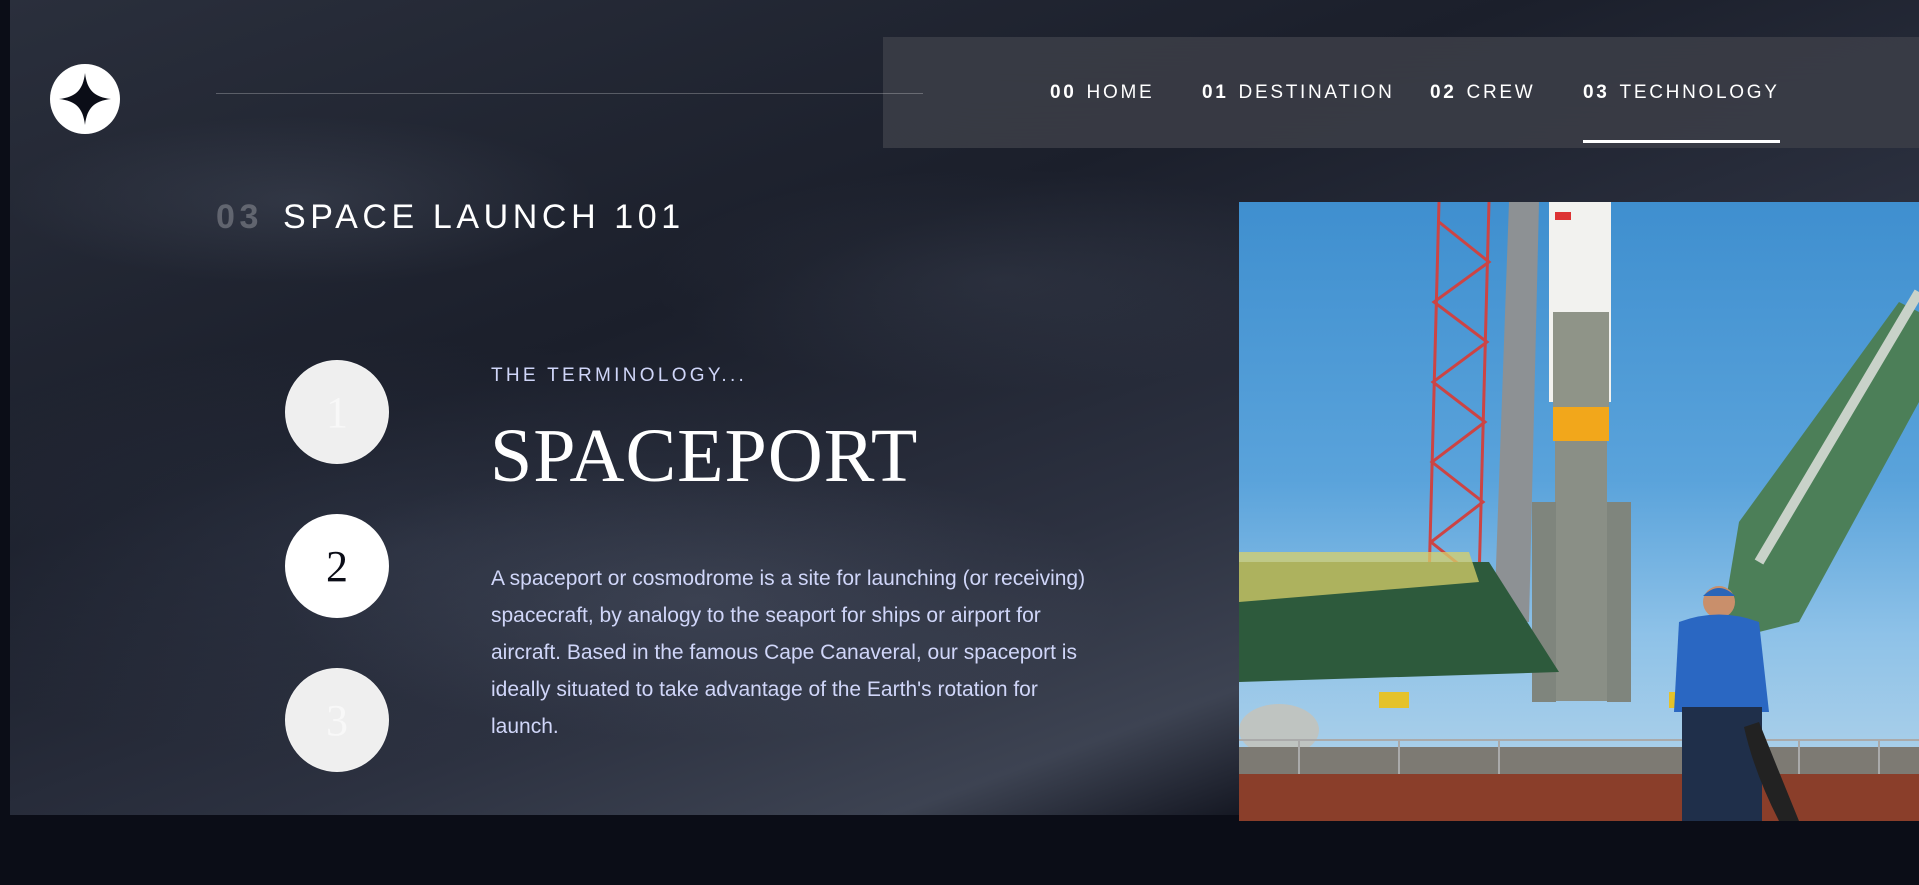 The width and height of the screenshot is (1919, 885). Describe the element at coordinates (5, 442) in the screenshot. I see `left-edge-strip` at that location.